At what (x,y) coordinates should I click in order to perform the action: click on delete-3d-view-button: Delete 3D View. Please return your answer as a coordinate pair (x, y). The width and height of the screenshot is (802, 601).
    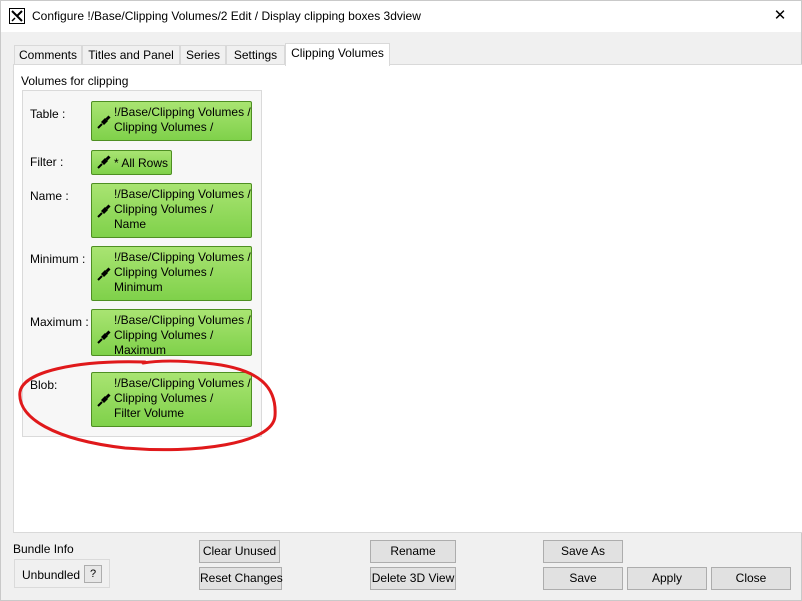
    Looking at the image, I should click on (413, 578).